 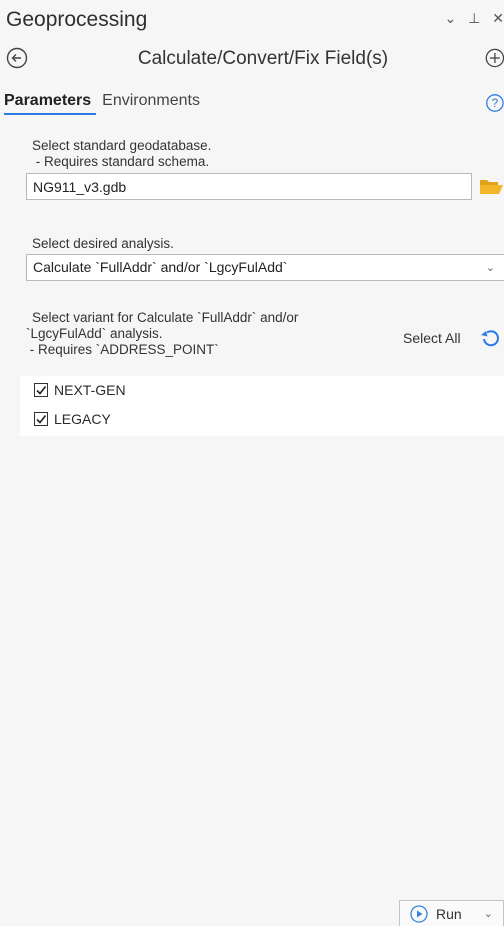 I want to click on tool-title: Calculate/Convert/Fix Field(s), so click(x=263, y=58).